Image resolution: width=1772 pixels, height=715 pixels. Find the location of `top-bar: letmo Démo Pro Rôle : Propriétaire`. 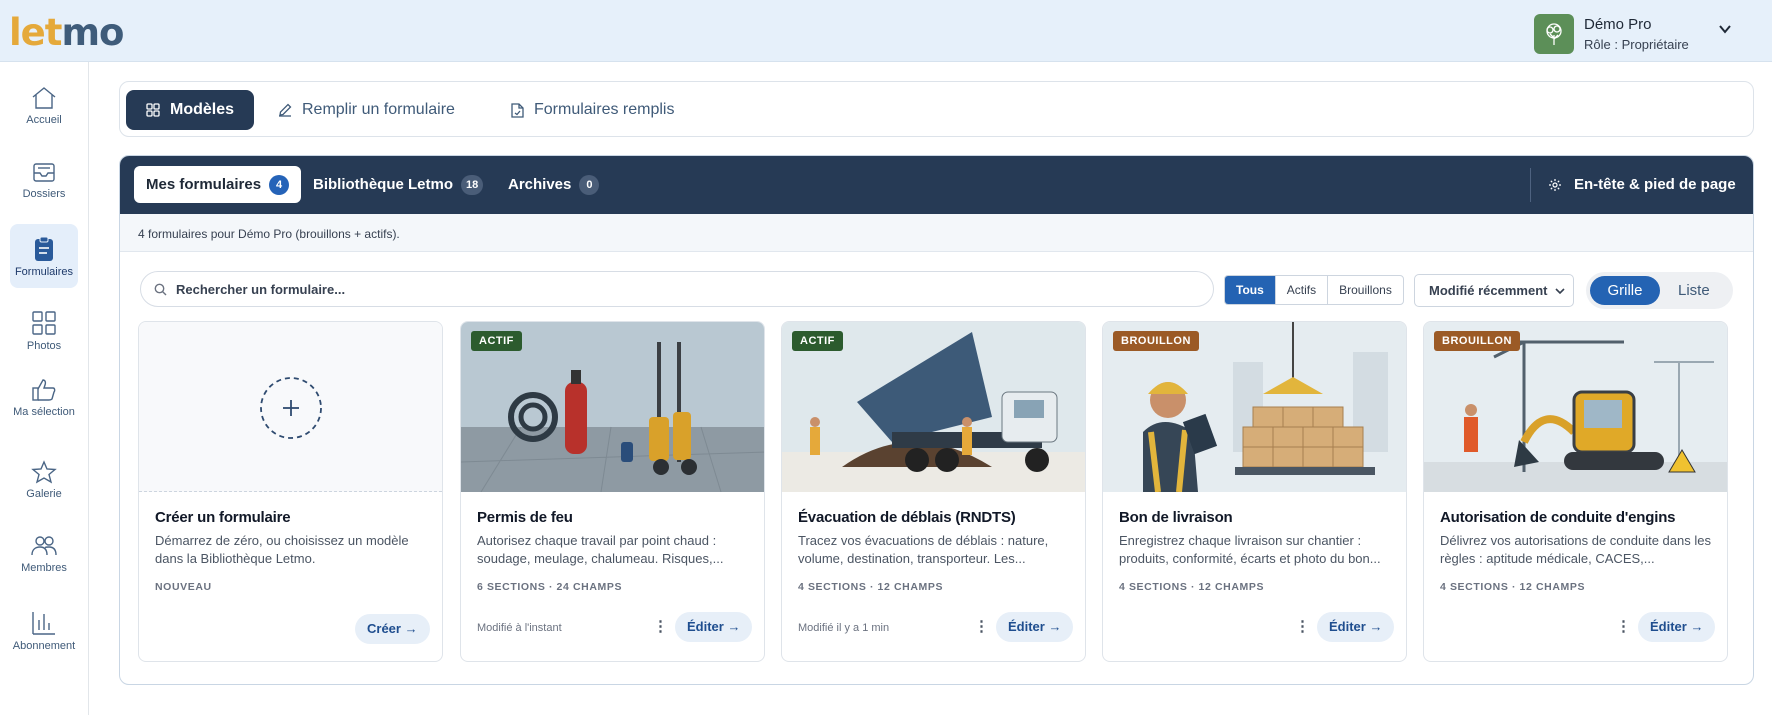

top-bar: letmo Démo Pro Rôle : Propriétaire is located at coordinates (886, 31).